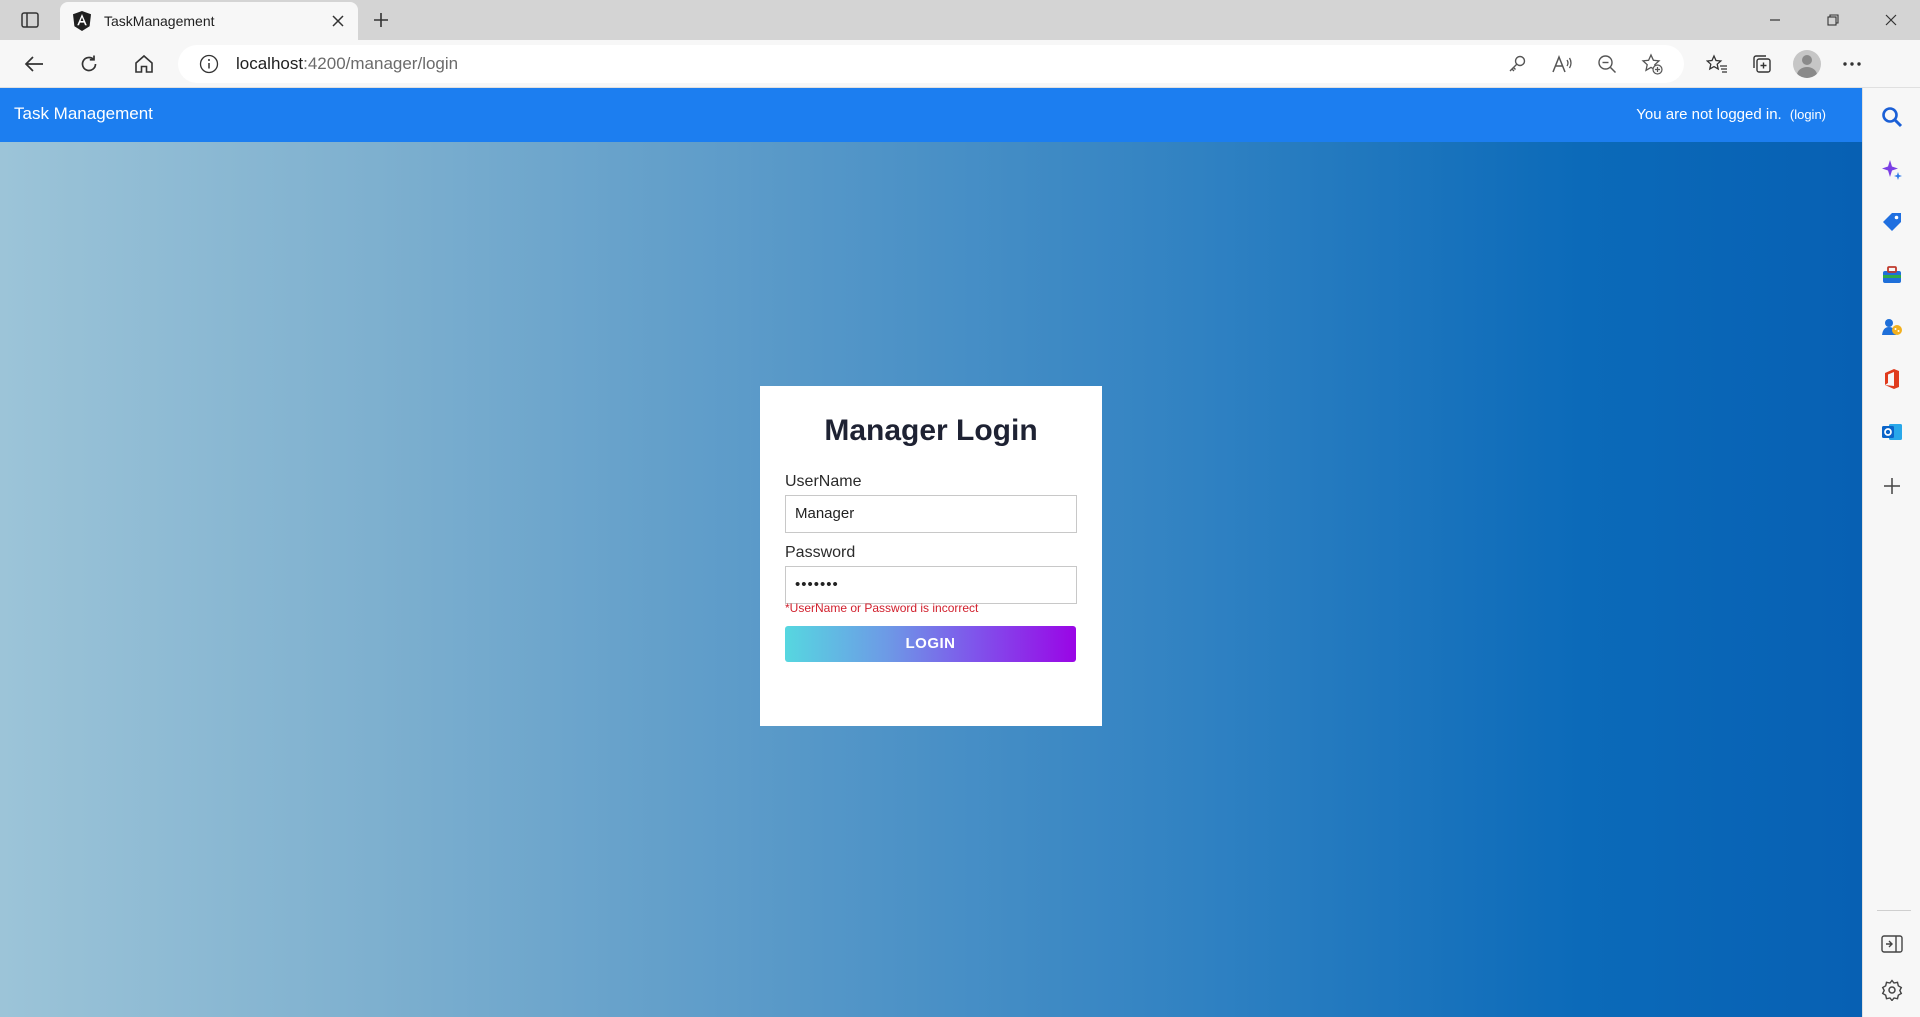  I want to click on tab-actions-button, so click(30, 20).